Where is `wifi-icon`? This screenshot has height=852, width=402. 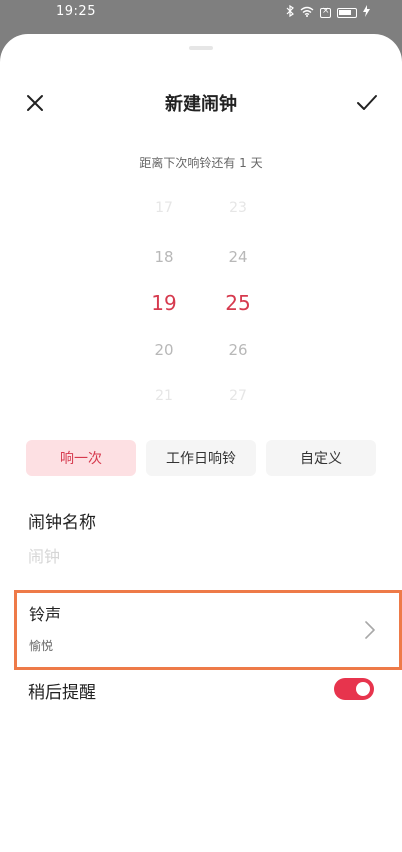 wifi-icon is located at coordinates (307, 13).